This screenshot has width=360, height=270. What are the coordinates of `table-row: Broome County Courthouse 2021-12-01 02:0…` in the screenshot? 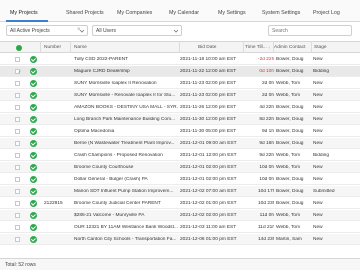 It's located at (180, 167).